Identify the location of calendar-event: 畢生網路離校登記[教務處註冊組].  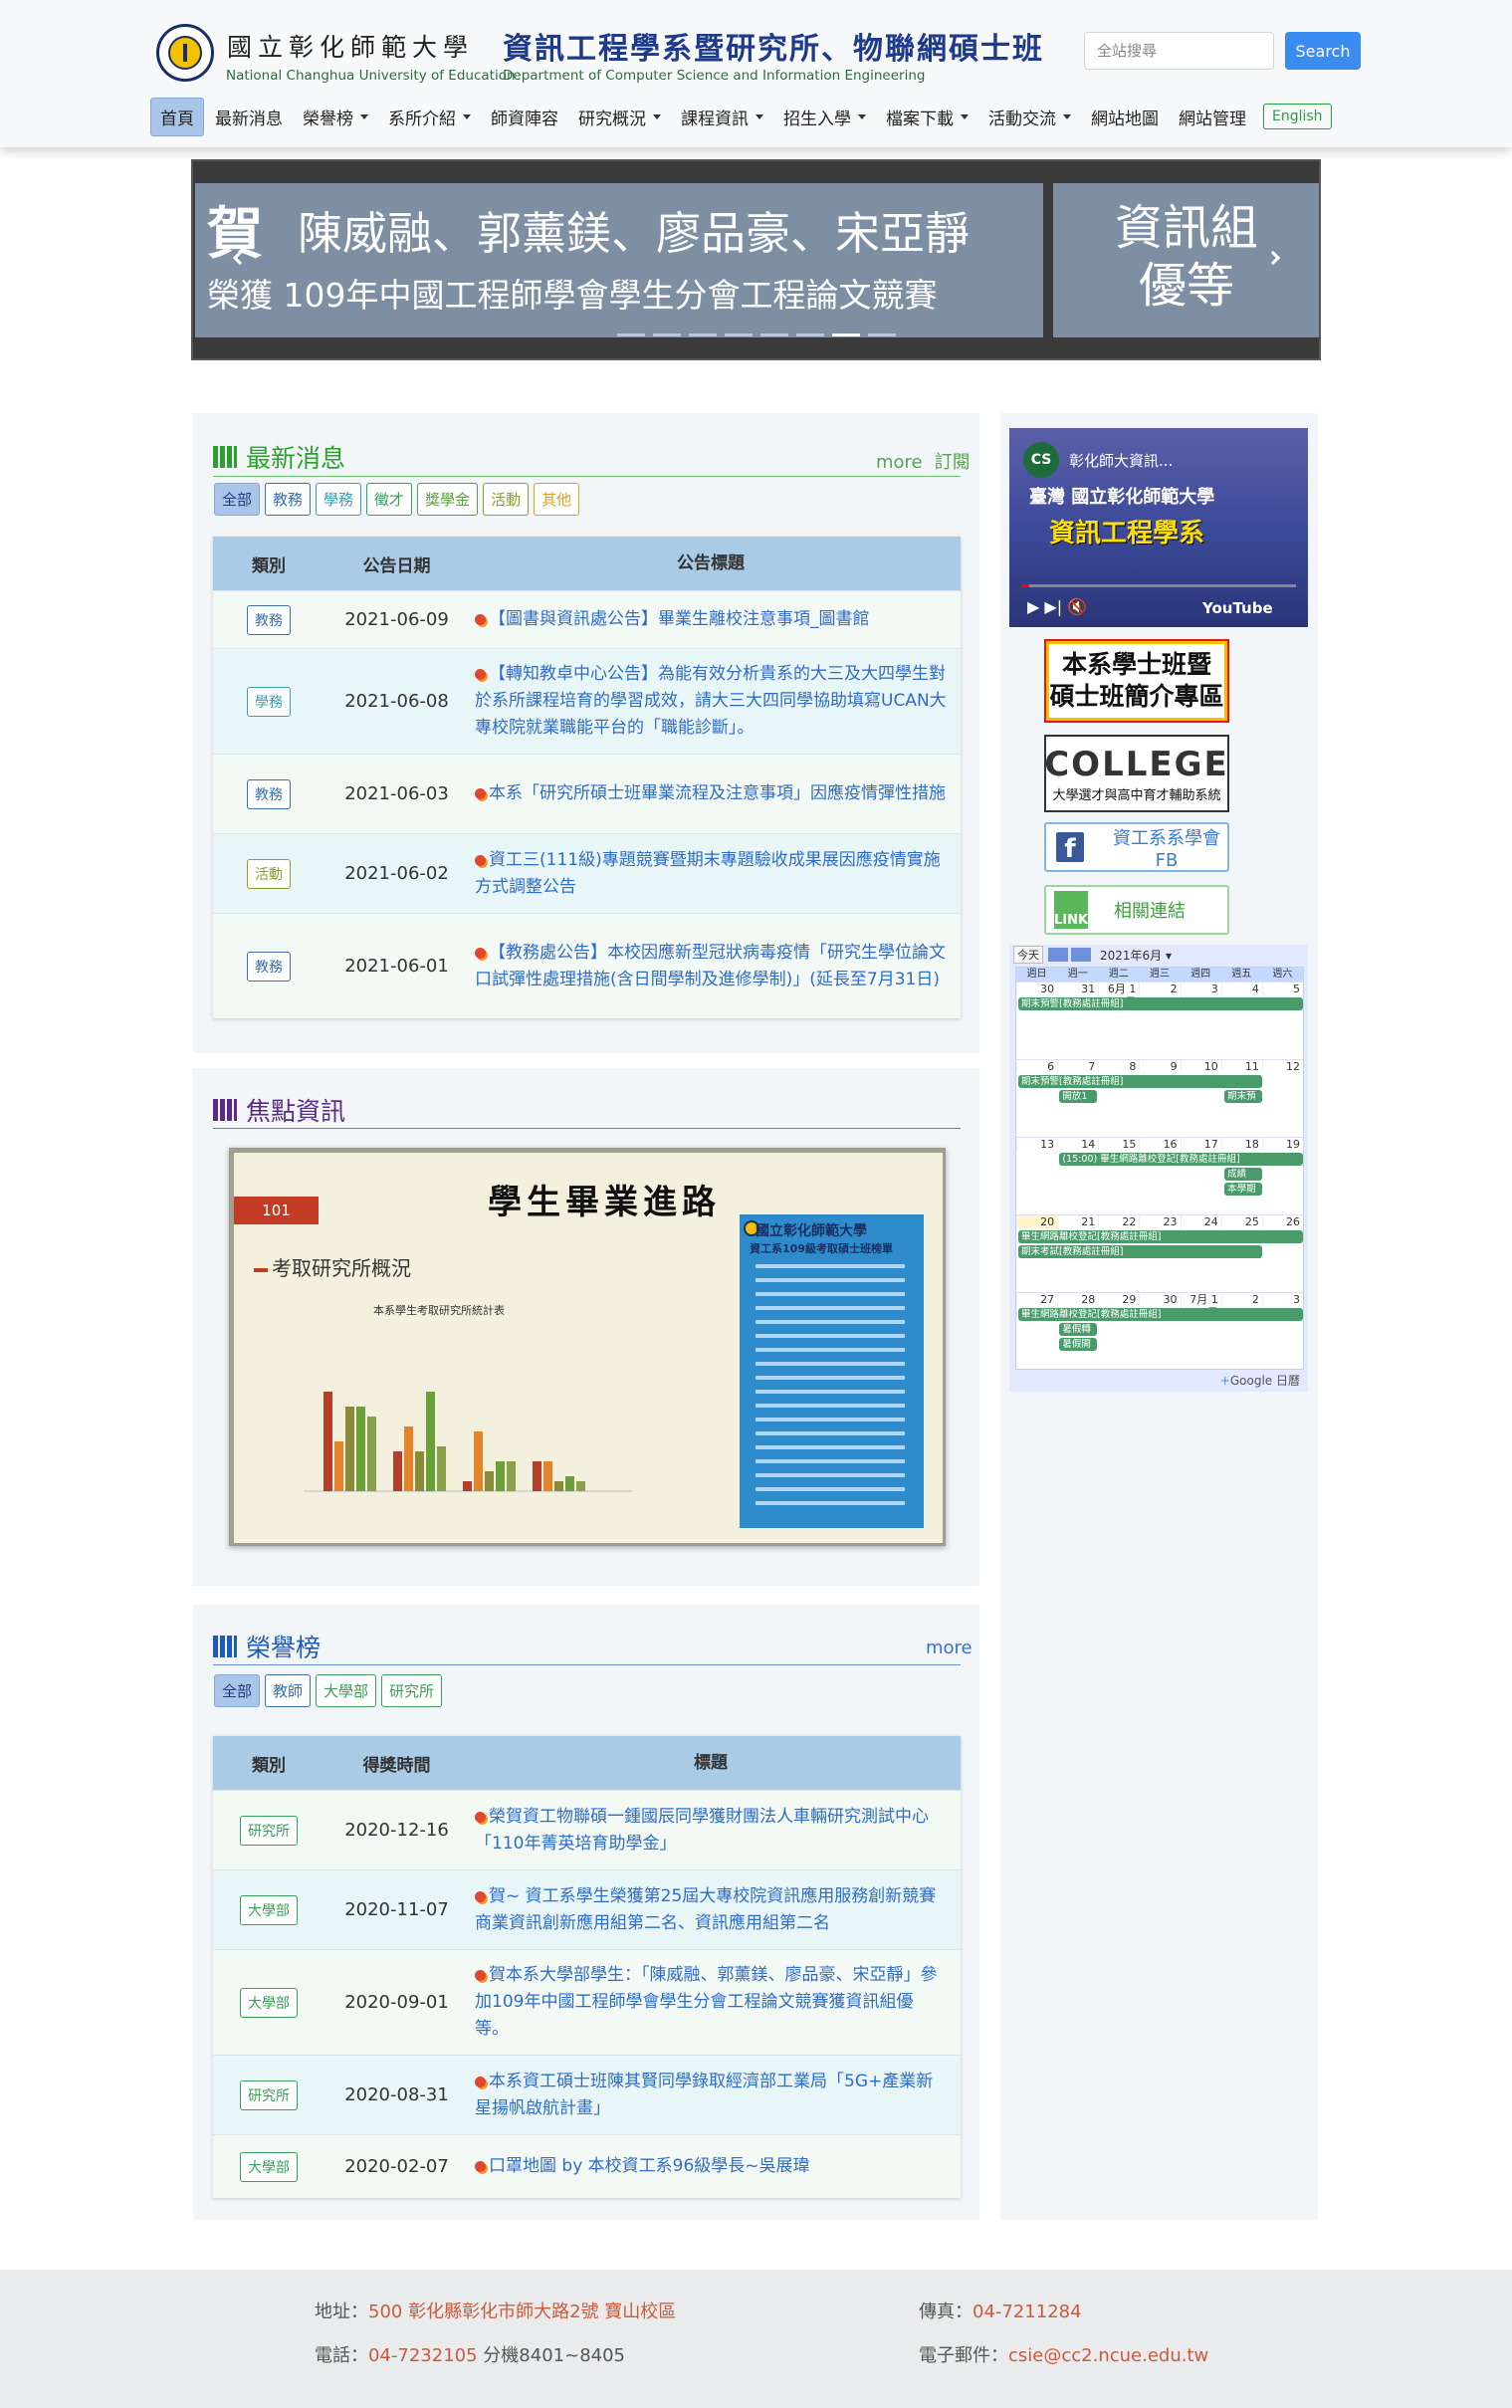
(1160, 1236).